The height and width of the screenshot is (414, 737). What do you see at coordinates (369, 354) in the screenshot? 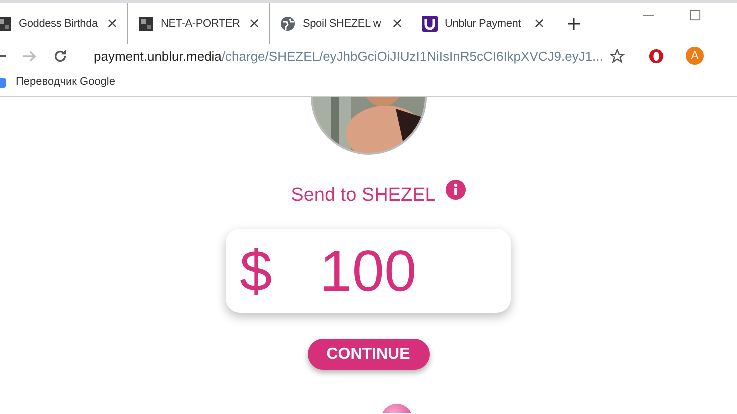
I see `continue-button: CONTINUE` at bounding box center [369, 354].